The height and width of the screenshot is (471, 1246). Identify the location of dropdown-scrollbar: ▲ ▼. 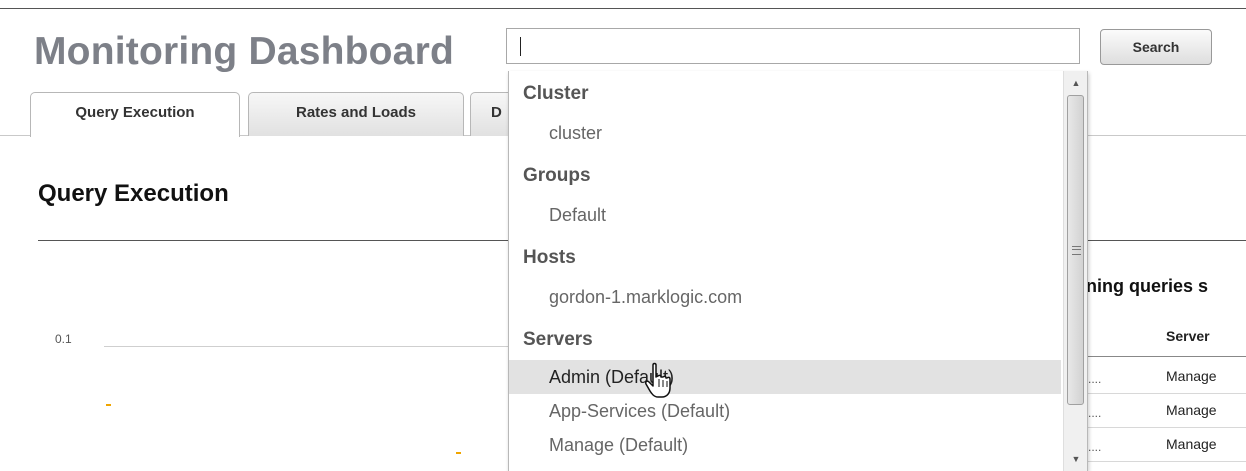
(1075, 271).